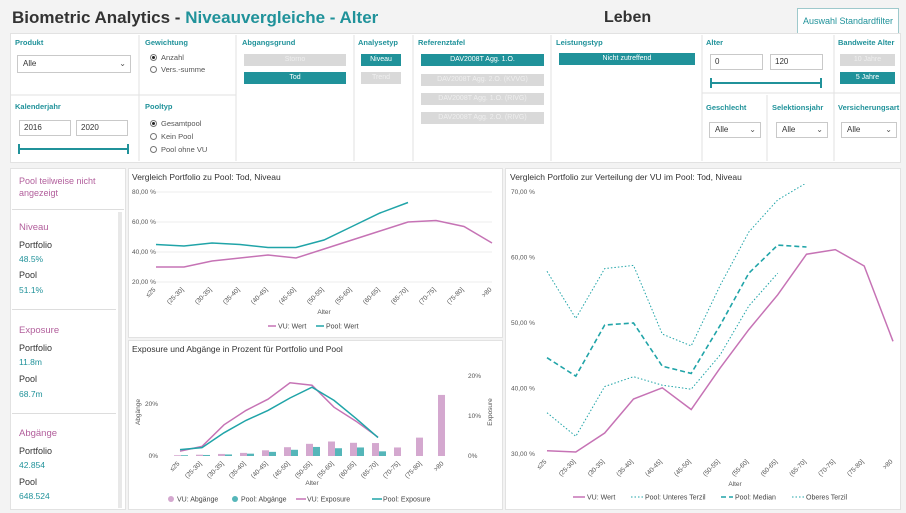  Describe the element at coordinates (523, 323) in the screenshot. I see `chart3-ytick-label: 50,00 %` at that location.